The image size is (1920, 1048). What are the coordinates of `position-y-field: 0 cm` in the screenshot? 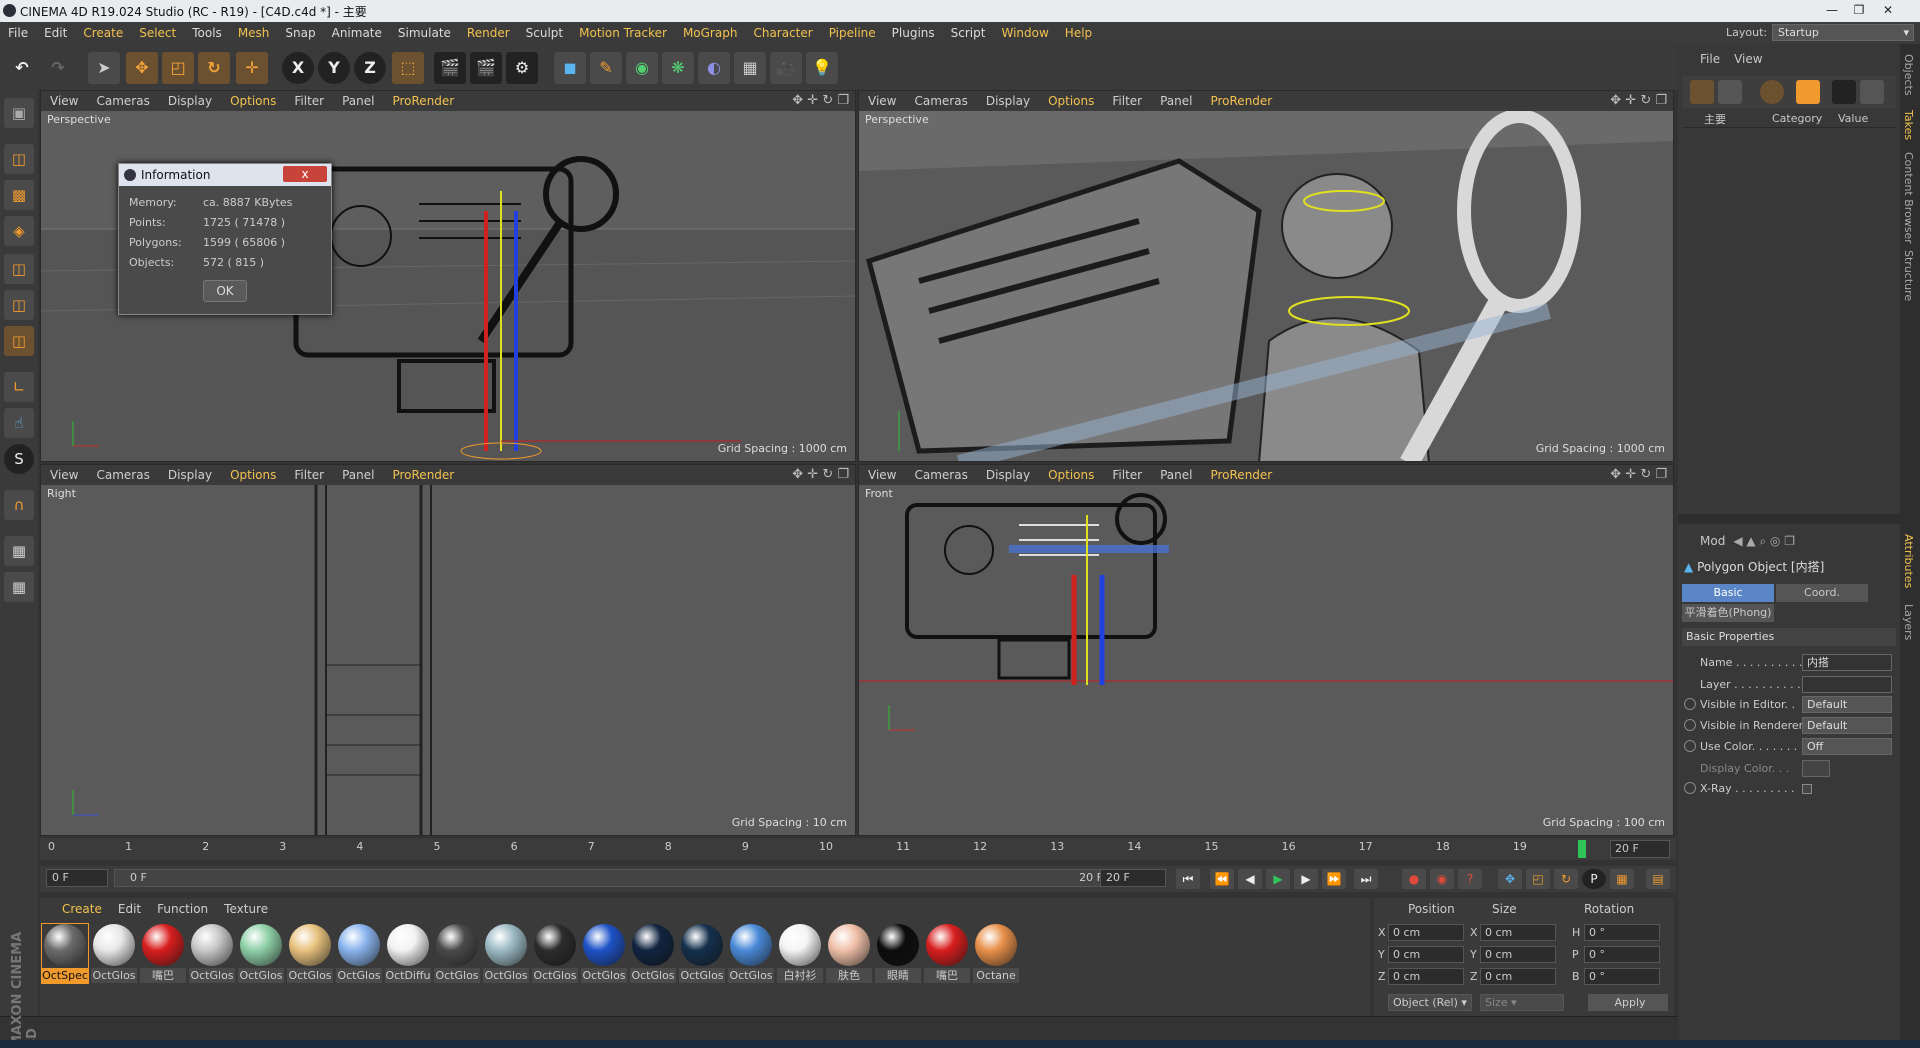 It's located at (1426, 954).